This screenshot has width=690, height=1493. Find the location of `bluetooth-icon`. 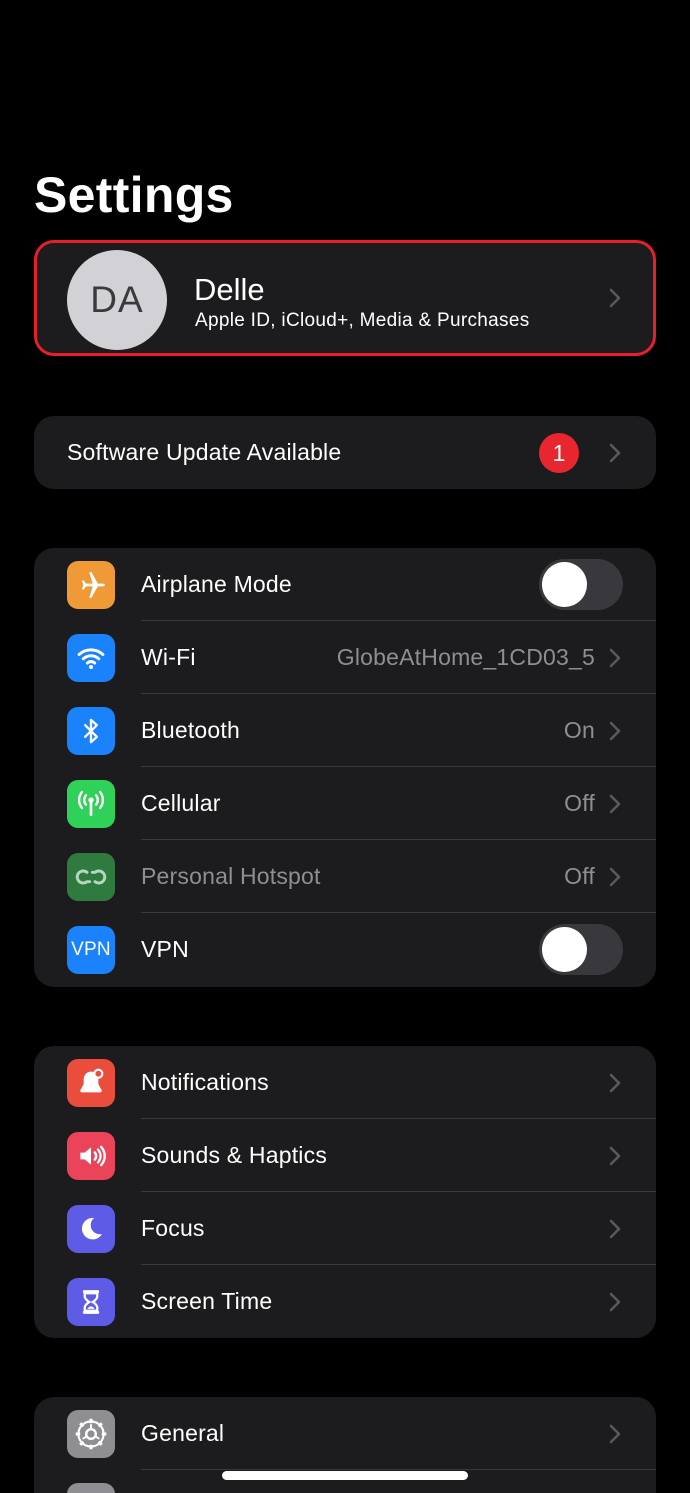

bluetooth-icon is located at coordinates (91, 731).